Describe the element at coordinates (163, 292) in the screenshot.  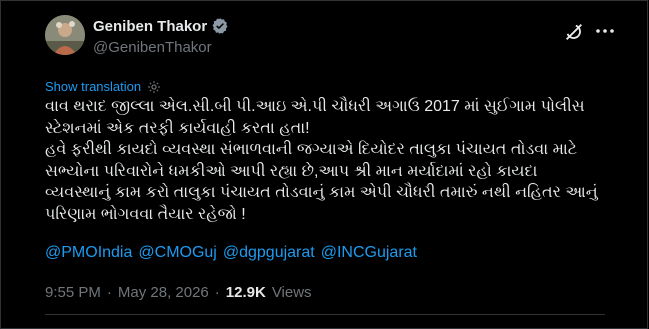
I see `tweet-date: May 28, 2026` at that location.